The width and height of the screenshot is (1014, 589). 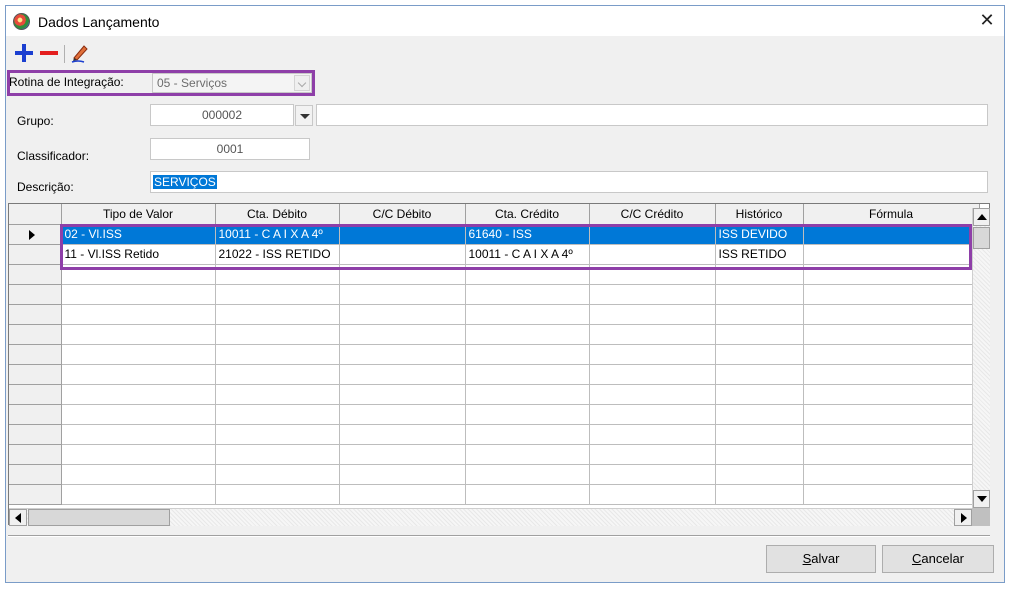 I want to click on cell-cta-credito: 10011 - C A I X A 4º, so click(x=527, y=254).